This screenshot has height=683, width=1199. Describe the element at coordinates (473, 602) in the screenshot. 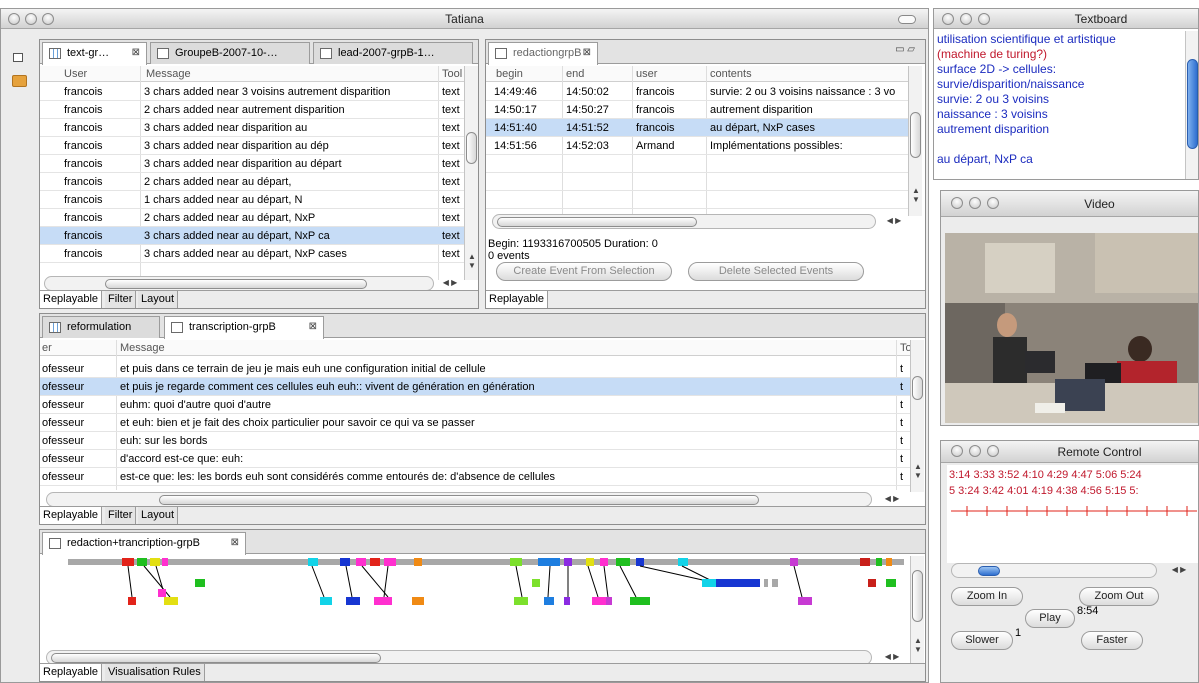

I see `visualisation-canvas` at that location.